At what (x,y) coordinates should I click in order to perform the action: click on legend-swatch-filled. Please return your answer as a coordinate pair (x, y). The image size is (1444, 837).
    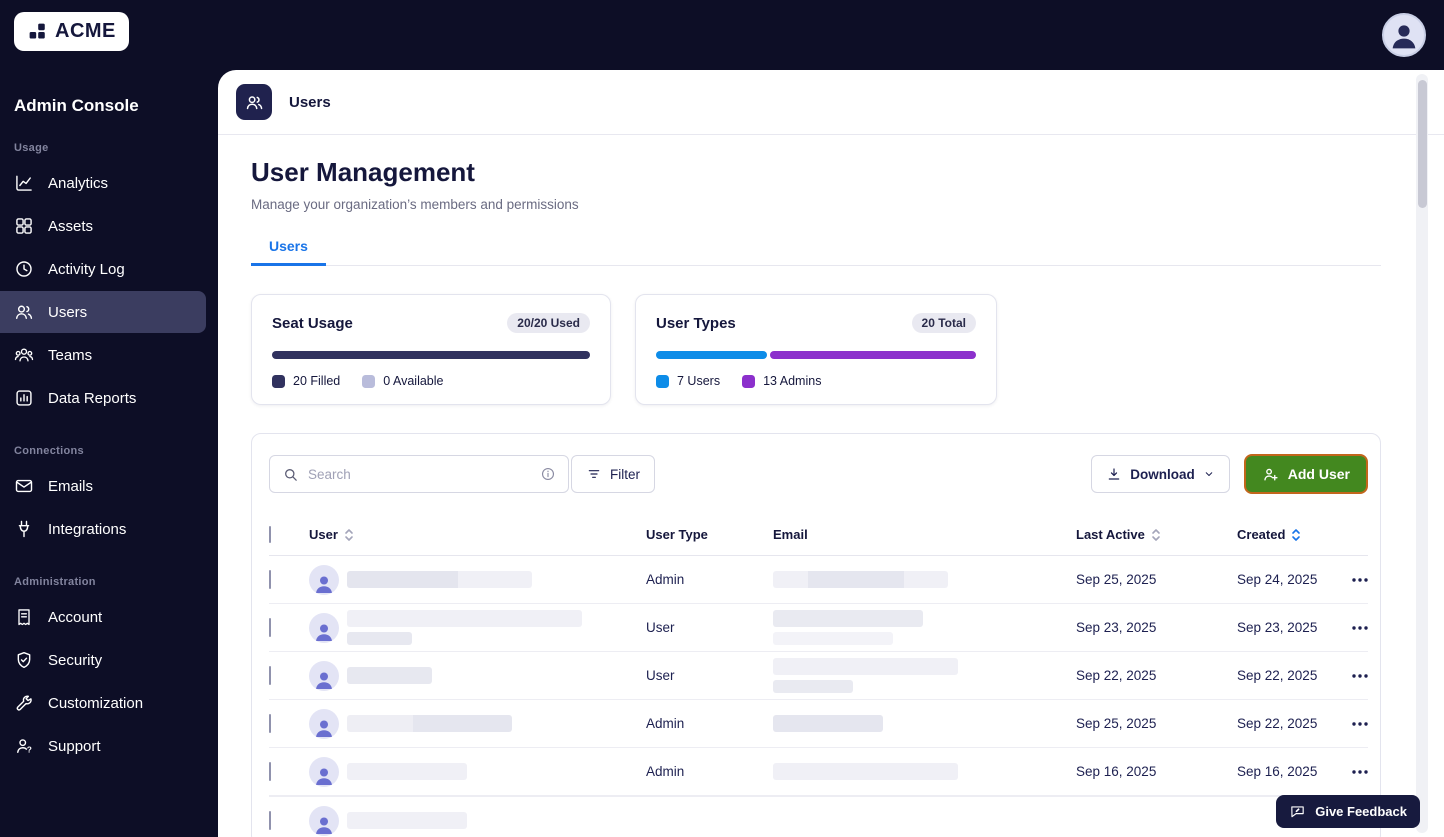
    Looking at the image, I should click on (278, 381).